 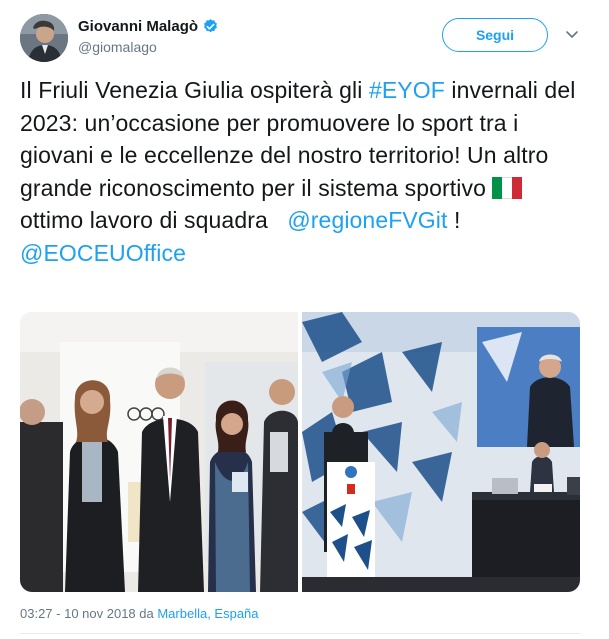 What do you see at coordinates (367, 220) in the screenshot?
I see `mention-link: @regioneFVGit` at bounding box center [367, 220].